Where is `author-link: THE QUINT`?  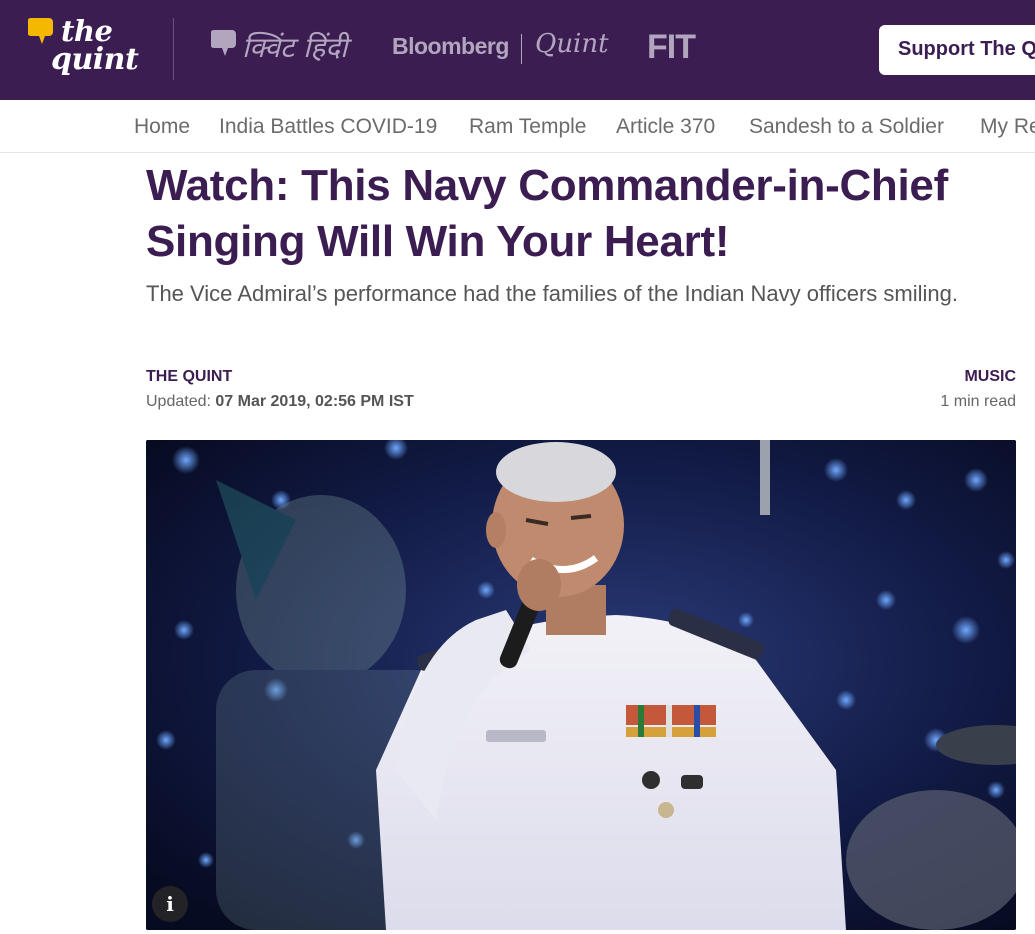 author-link: THE QUINT is located at coordinates (189, 377).